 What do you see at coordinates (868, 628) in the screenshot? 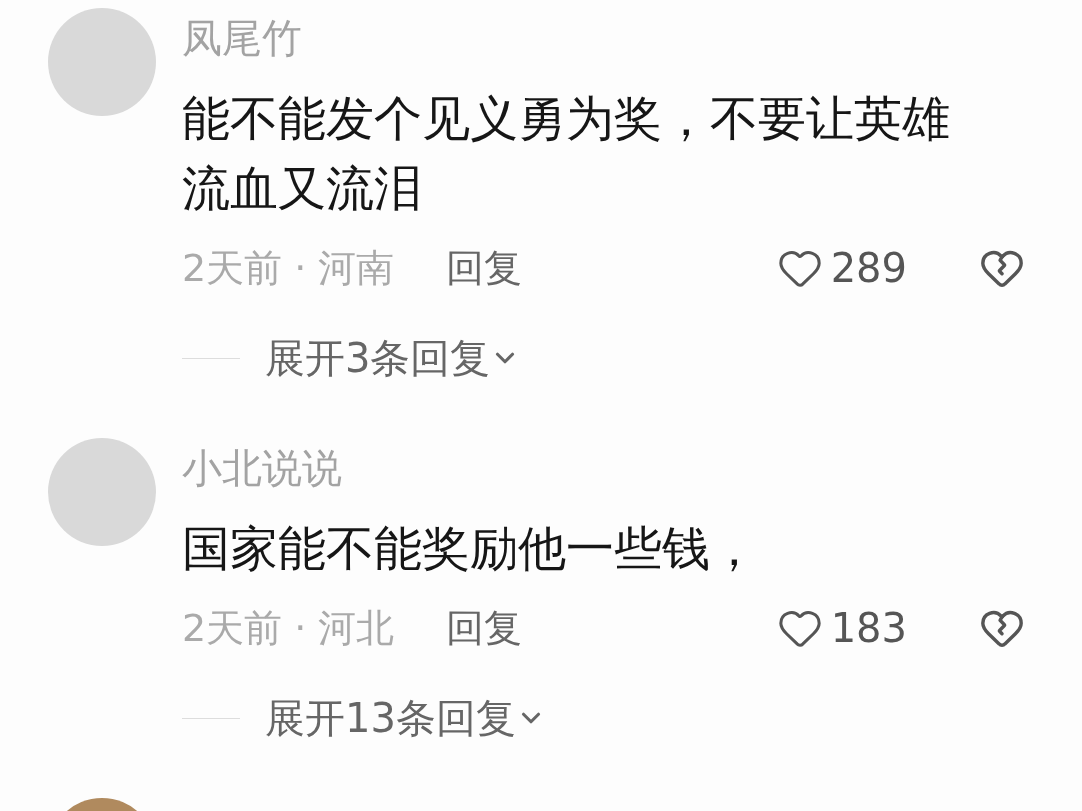
I see `like-count: 183` at bounding box center [868, 628].